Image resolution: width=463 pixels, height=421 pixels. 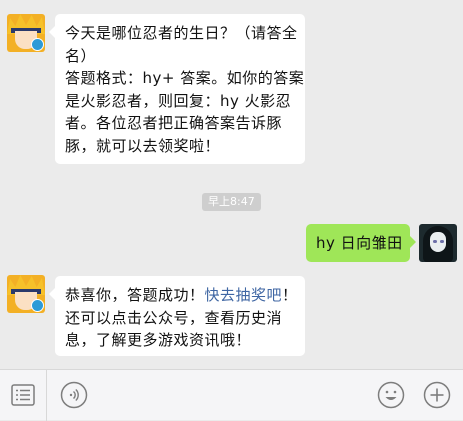 What do you see at coordinates (143, 145) in the screenshot?
I see `message-line: 豚，就可以去领奖啦！` at bounding box center [143, 145].